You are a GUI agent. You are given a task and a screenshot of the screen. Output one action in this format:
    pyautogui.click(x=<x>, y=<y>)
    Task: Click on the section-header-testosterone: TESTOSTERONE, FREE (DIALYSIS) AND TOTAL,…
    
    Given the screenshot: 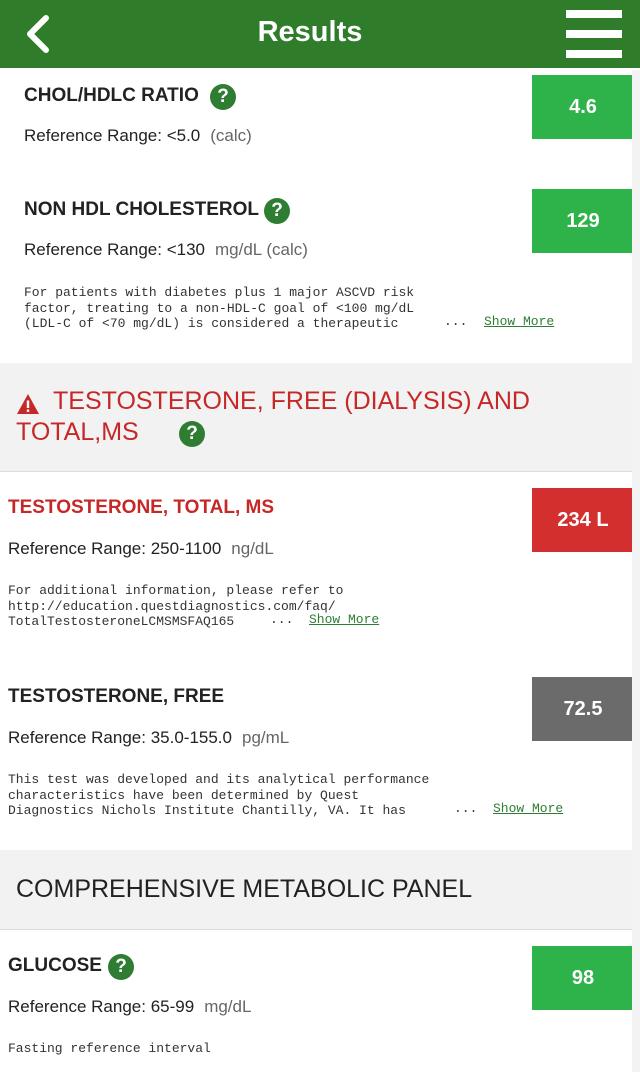 What is the action you would take?
    pyautogui.click(x=320, y=417)
    